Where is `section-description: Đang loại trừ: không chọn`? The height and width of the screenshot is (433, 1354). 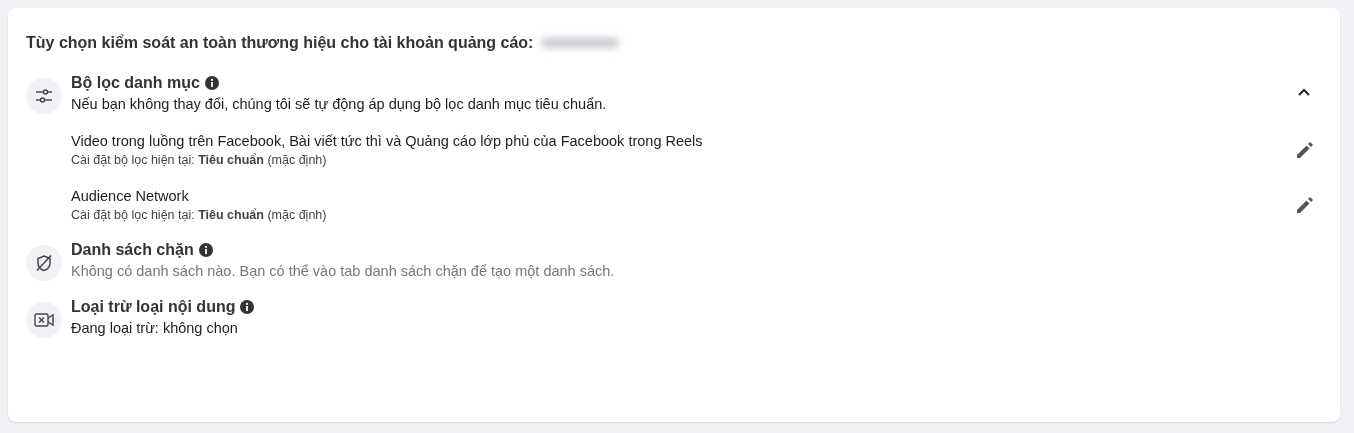
section-description: Đang loại trừ: không chọn is located at coordinates (155, 328).